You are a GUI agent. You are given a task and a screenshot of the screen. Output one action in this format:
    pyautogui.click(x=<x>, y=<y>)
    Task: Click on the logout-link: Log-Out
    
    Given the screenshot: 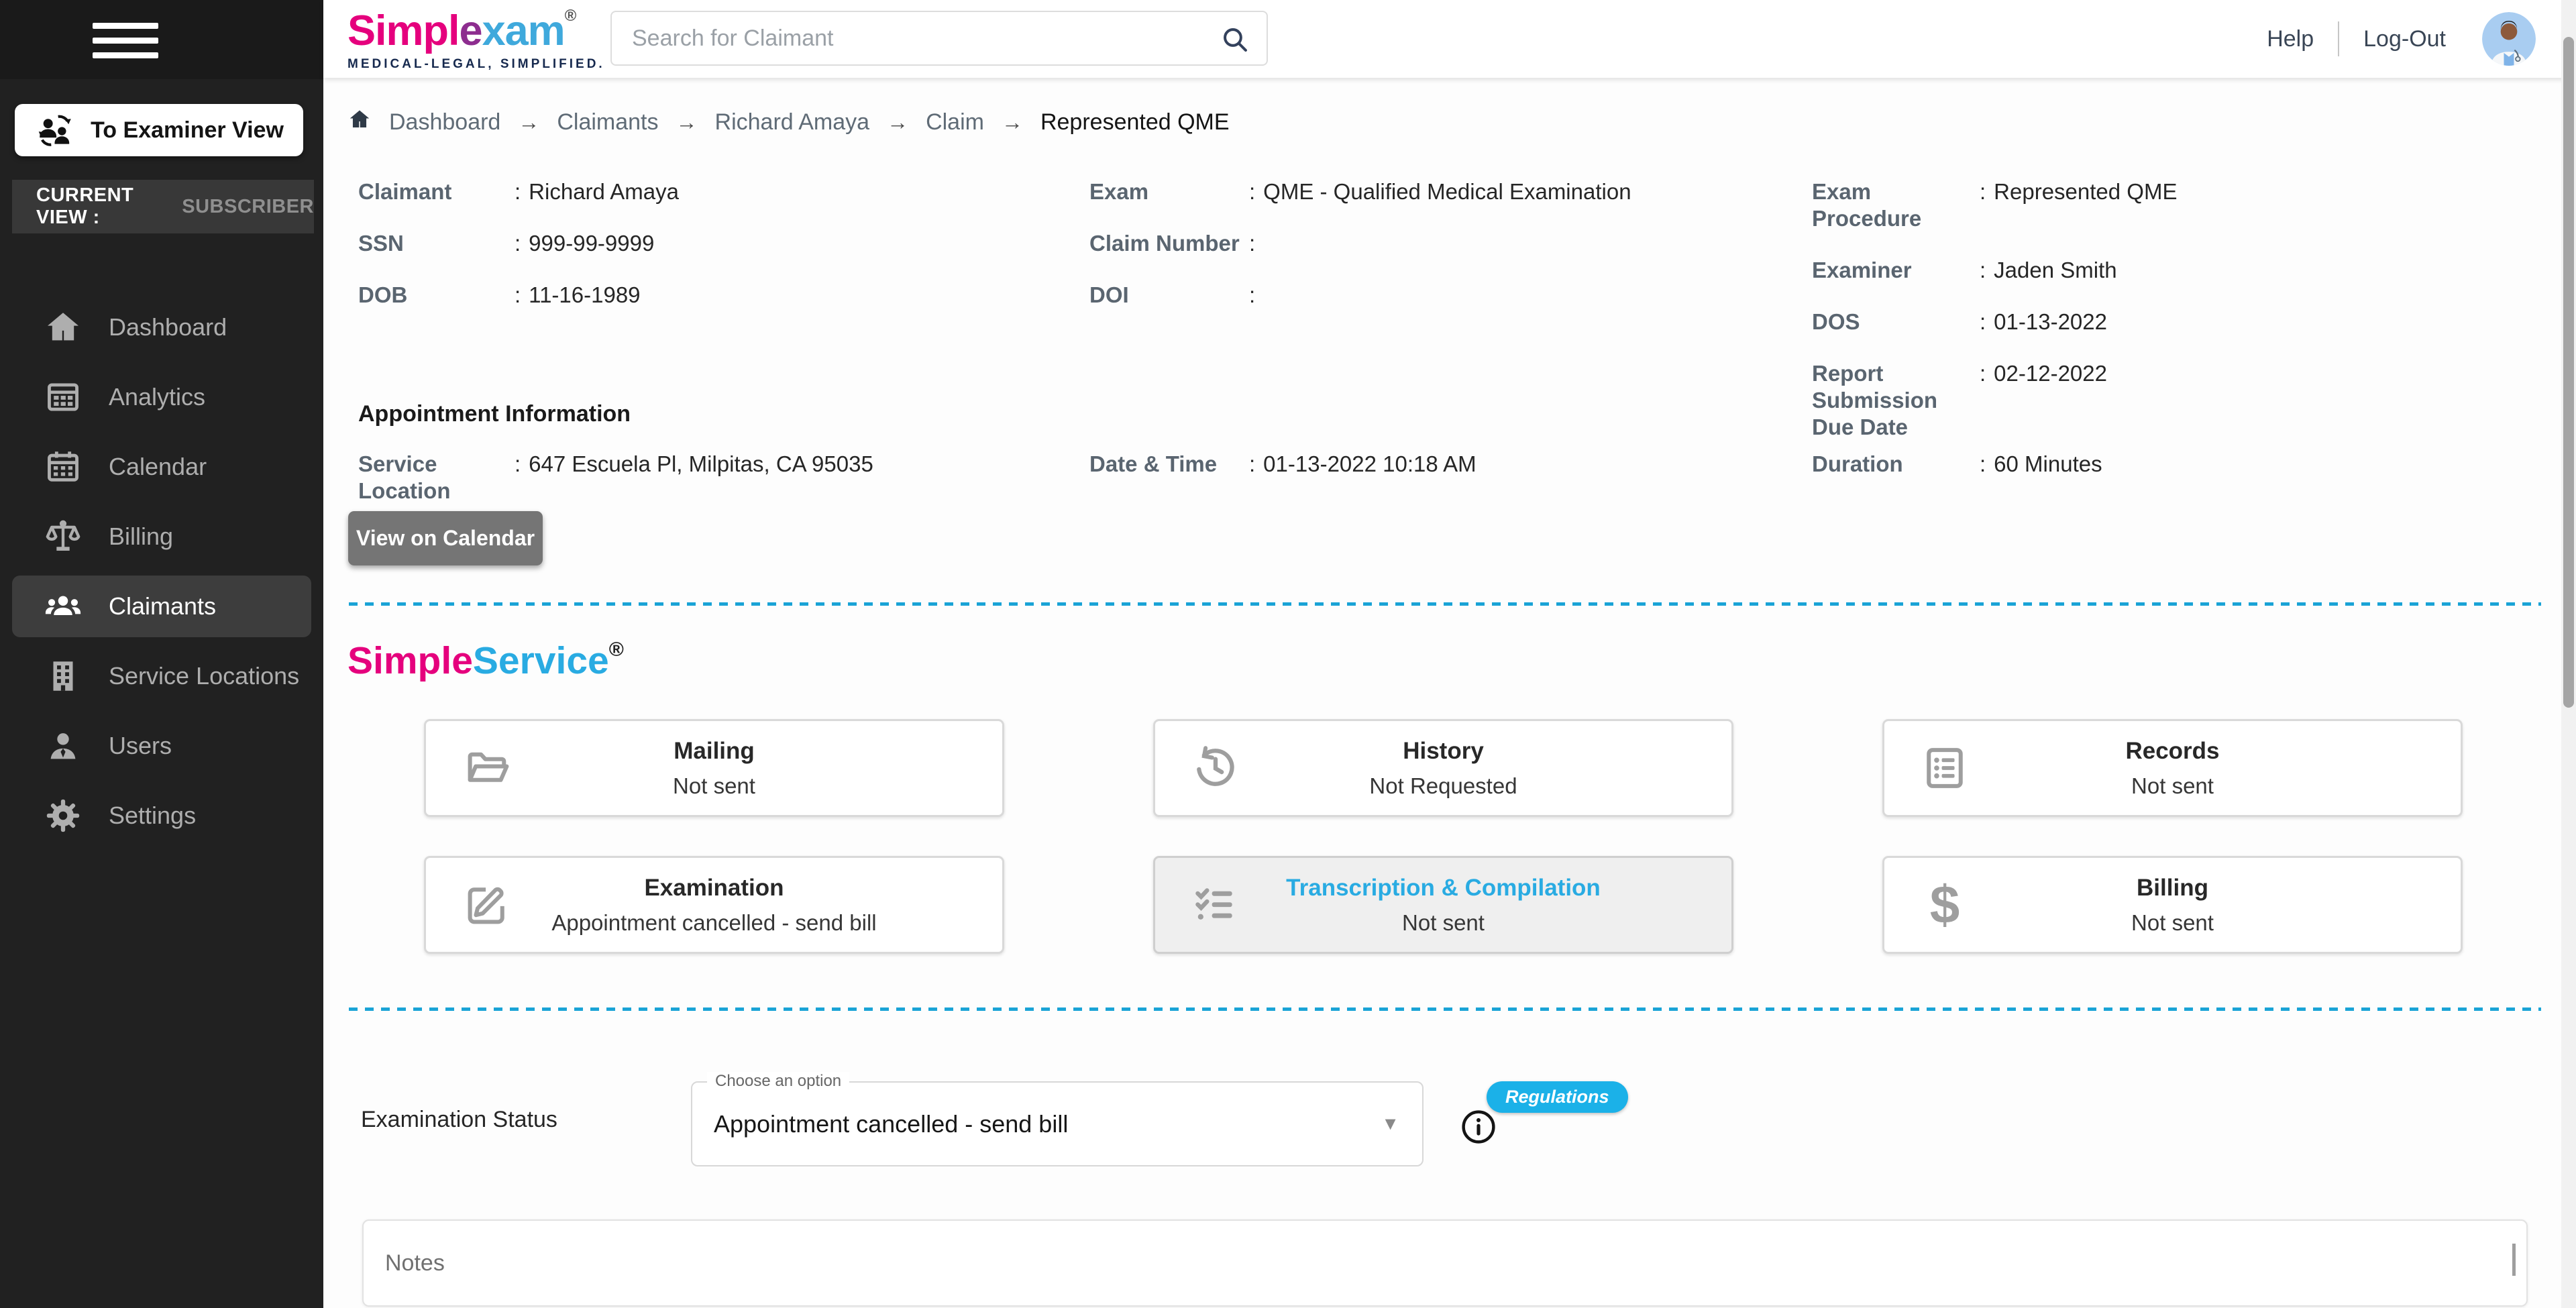 What is the action you would take?
    pyautogui.click(x=2404, y=39)
    